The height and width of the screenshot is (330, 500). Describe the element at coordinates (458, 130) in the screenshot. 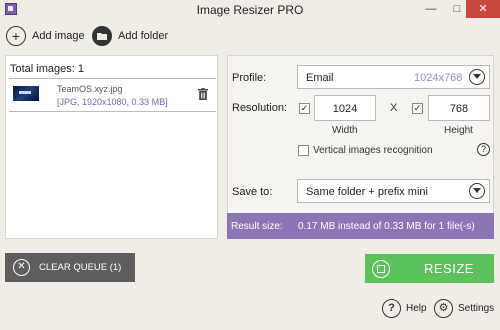

I see `height-caption: Height` at that location.